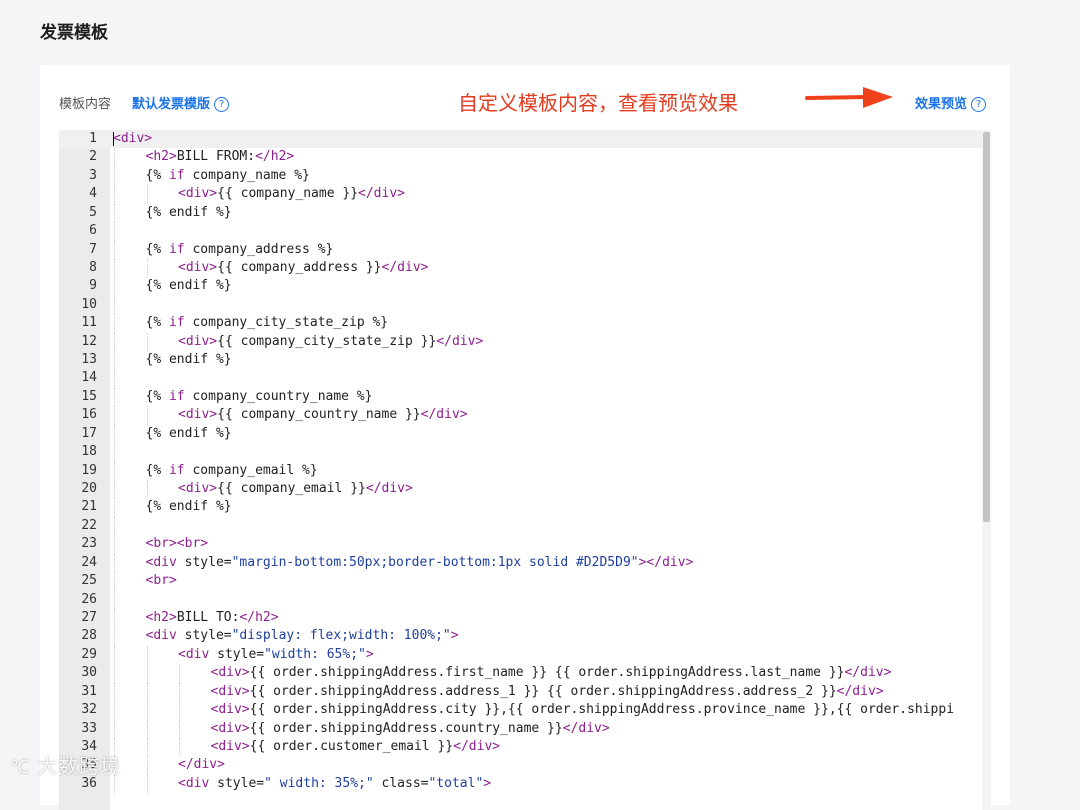 The image size is (1080, 810). What do you see at coordinates (247, 175) in the screenshot?
I see `code-token: company_name %}` at bounding box center [247, 175].